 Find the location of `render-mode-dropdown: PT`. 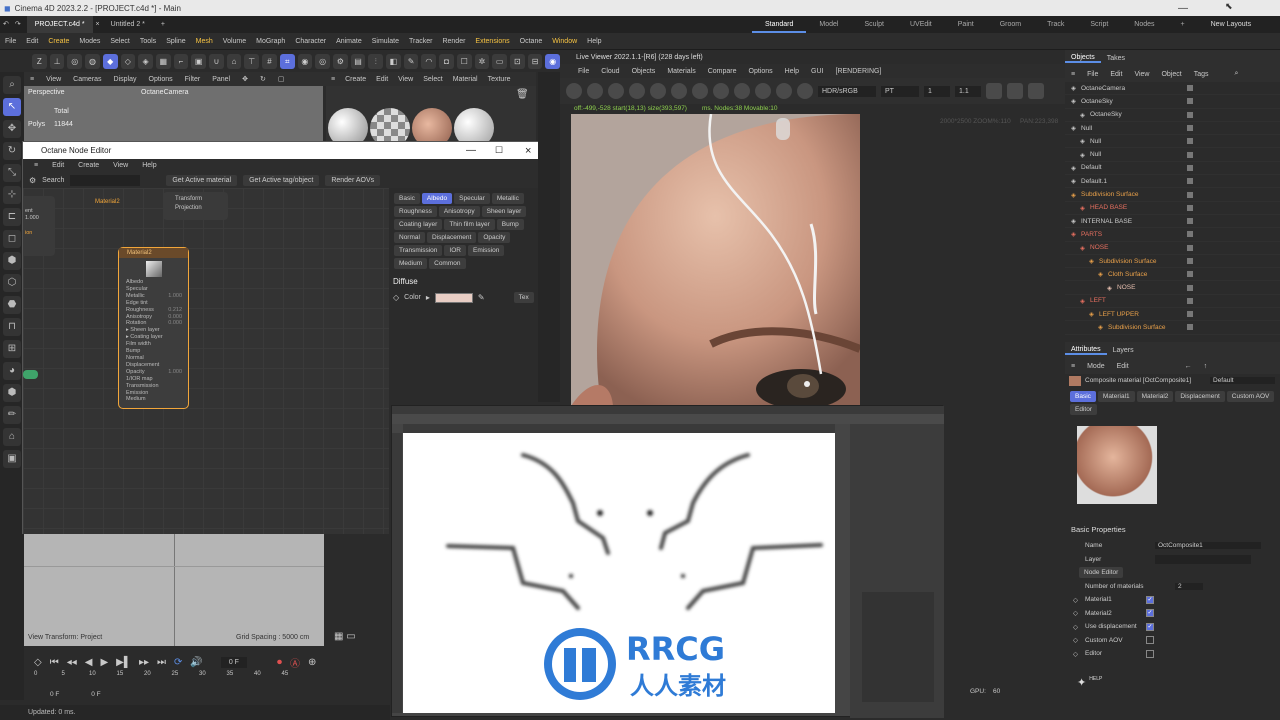

render-mode-dropdown: PT is located at coordinates (900, 91).